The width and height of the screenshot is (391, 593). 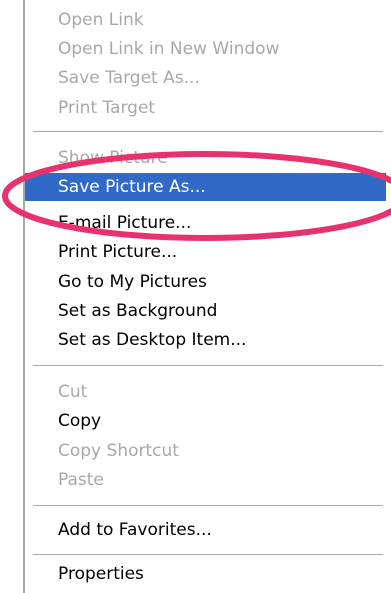 I want to click on menu-item-properties: Properties, so click(x=208, y=574).